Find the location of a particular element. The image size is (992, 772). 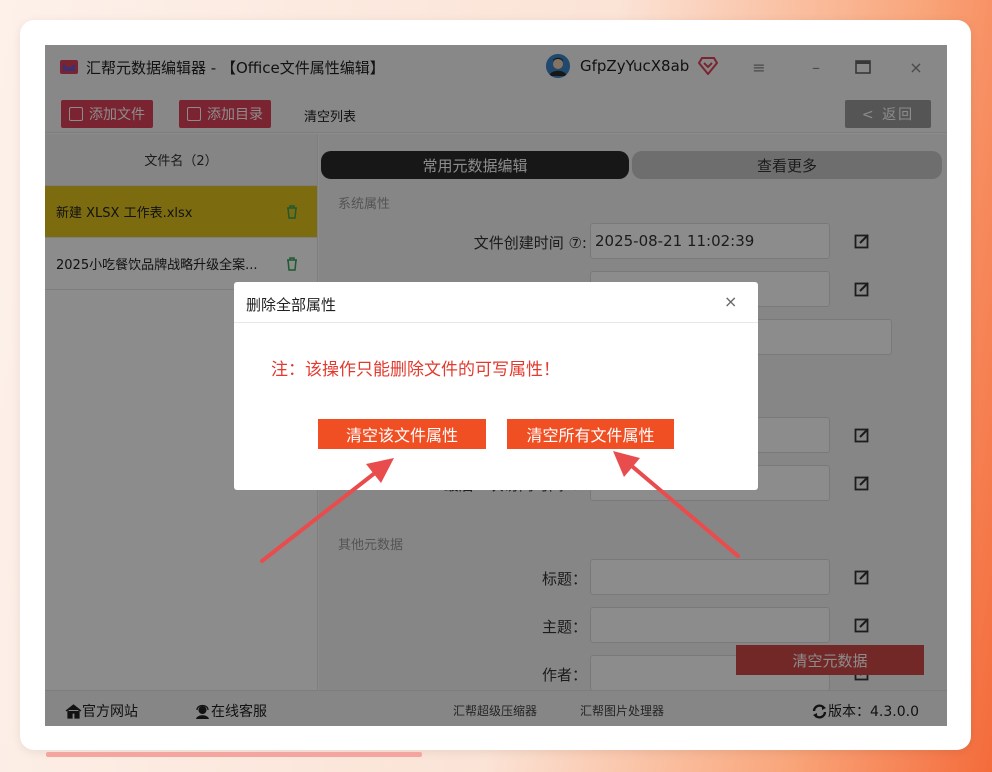

dialog-title: 删除全部属性 is located at coordinates (291, 305).